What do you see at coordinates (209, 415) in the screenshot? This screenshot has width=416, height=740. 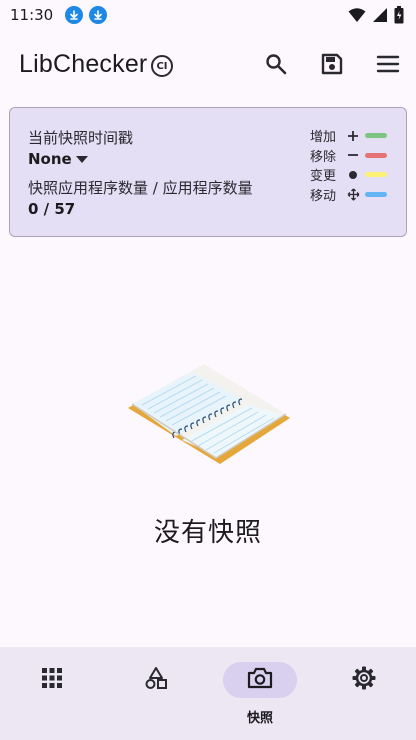 I see `open-notebook-illustration` at bounding box center [209, 415].